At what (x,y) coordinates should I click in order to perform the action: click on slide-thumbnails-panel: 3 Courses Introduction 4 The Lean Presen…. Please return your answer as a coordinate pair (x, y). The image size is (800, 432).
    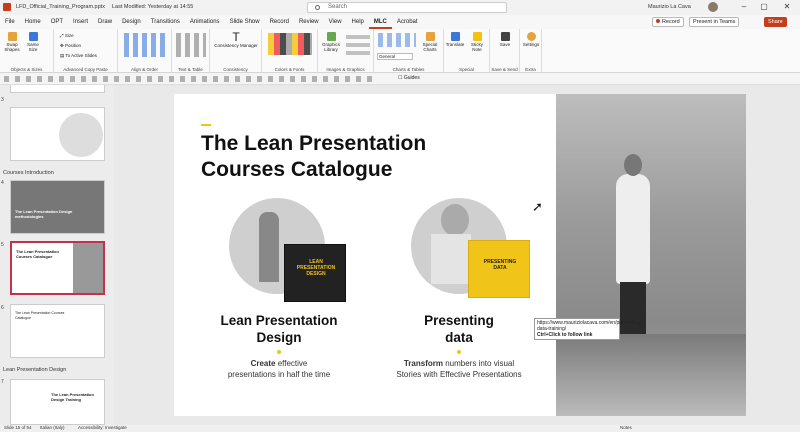
    Looking at the image, I should click on (57, 255).